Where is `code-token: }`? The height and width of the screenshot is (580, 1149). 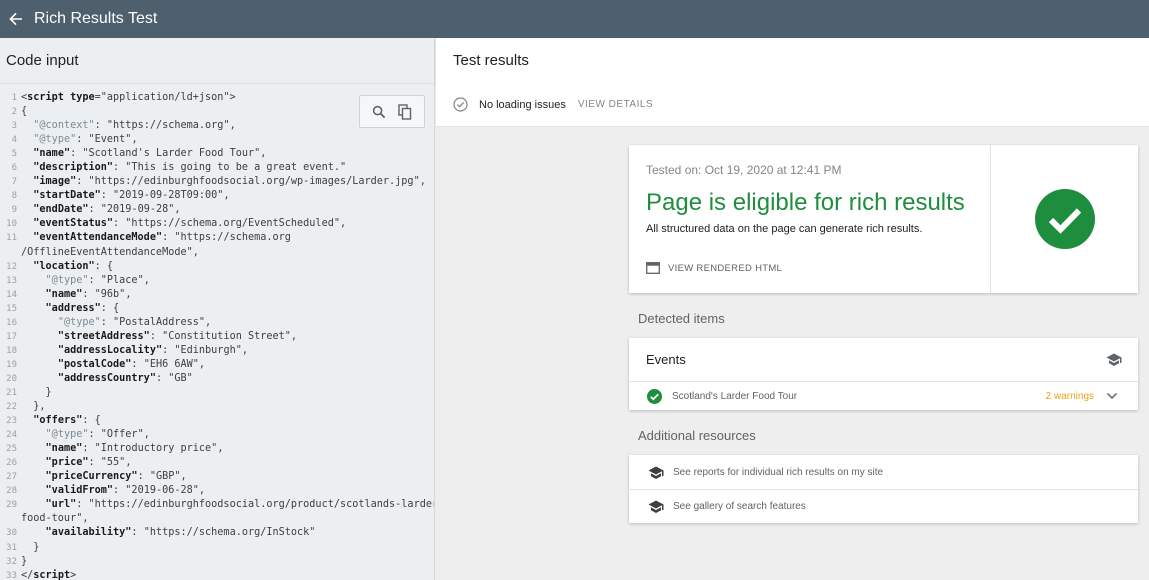 code-token: } is located at coordinates (30, 547).